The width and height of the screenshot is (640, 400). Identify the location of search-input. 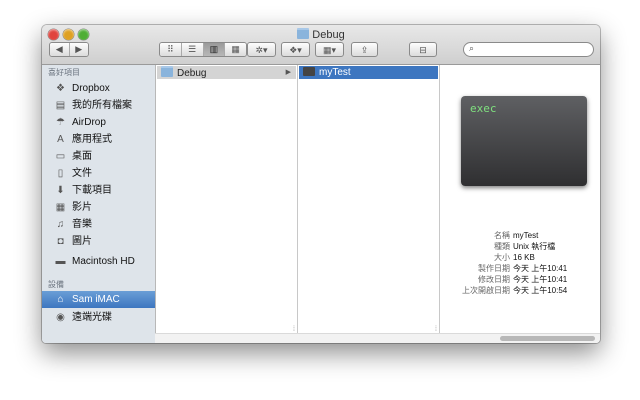
(532, 49).